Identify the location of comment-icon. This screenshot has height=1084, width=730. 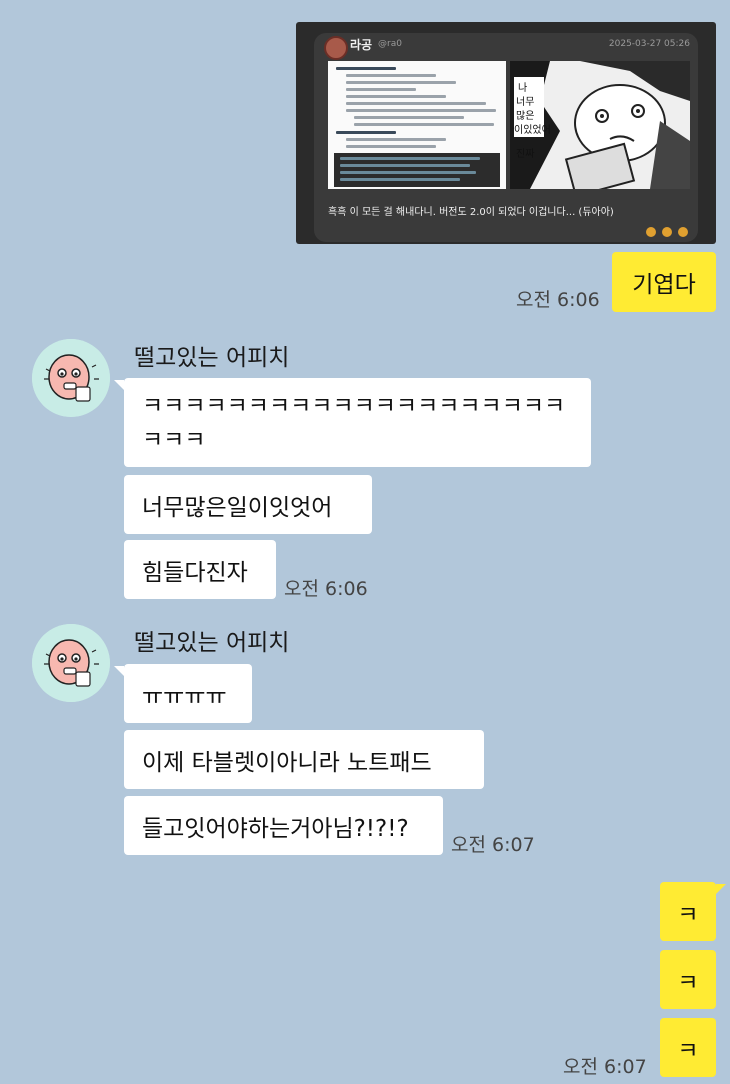
(651, 232).